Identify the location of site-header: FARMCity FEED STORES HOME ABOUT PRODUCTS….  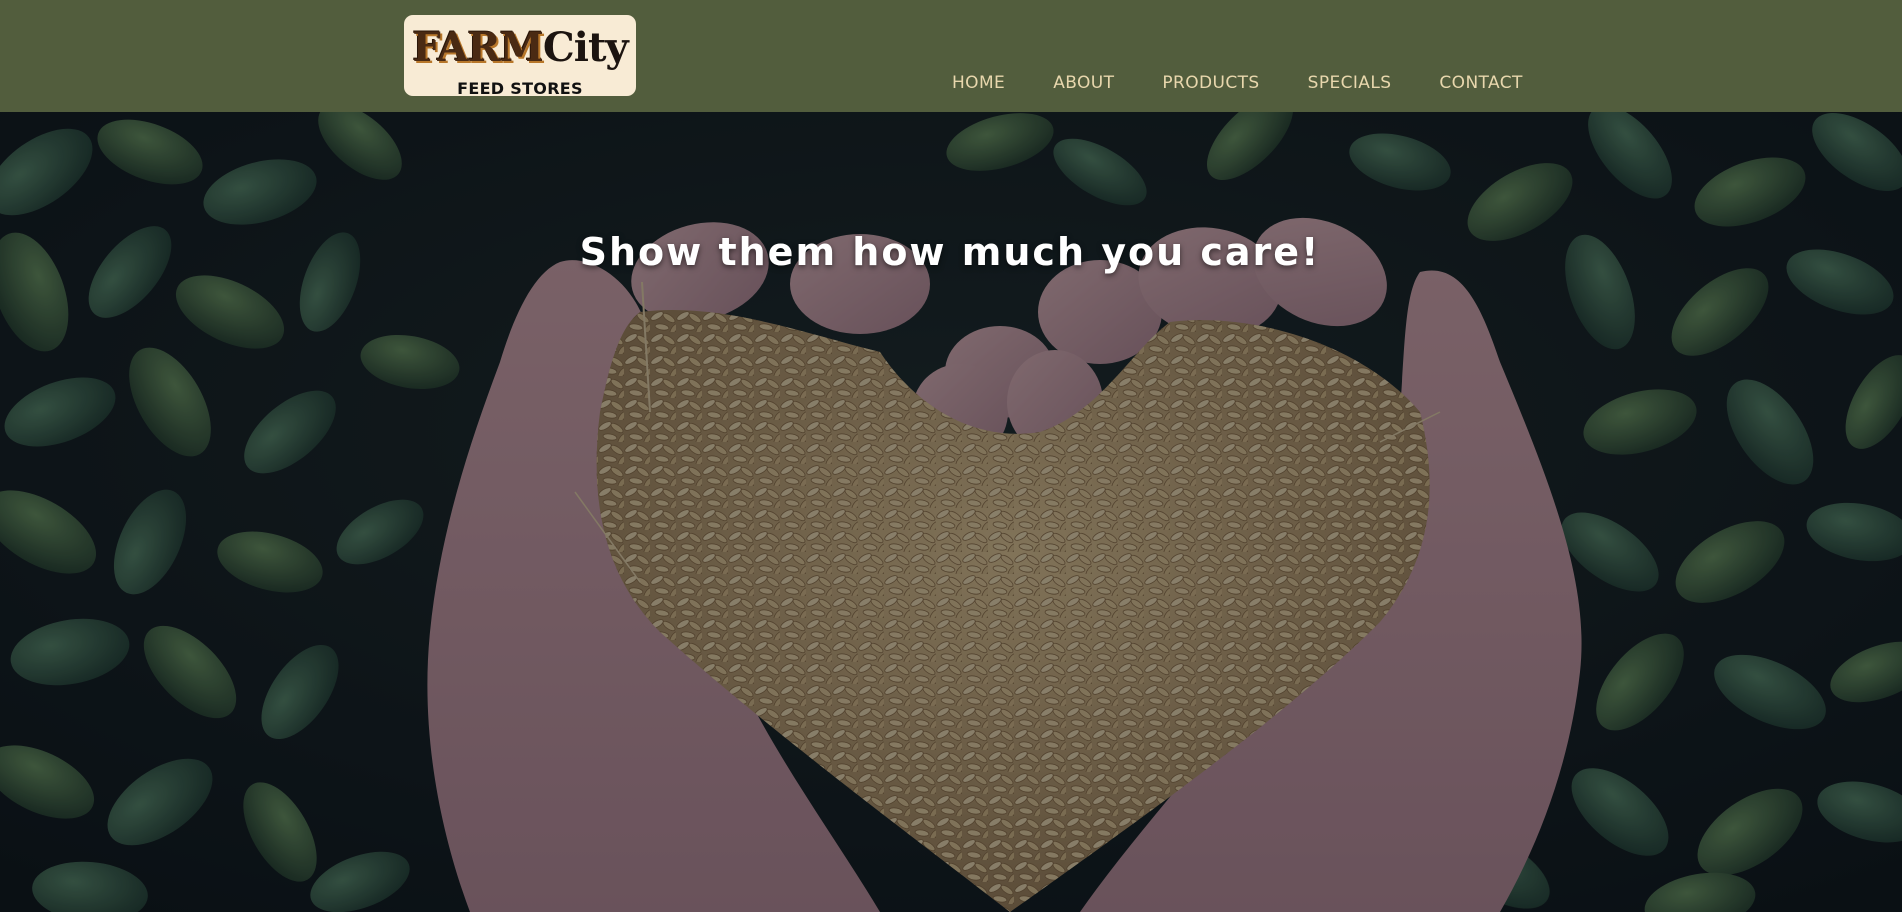
(951, 56).